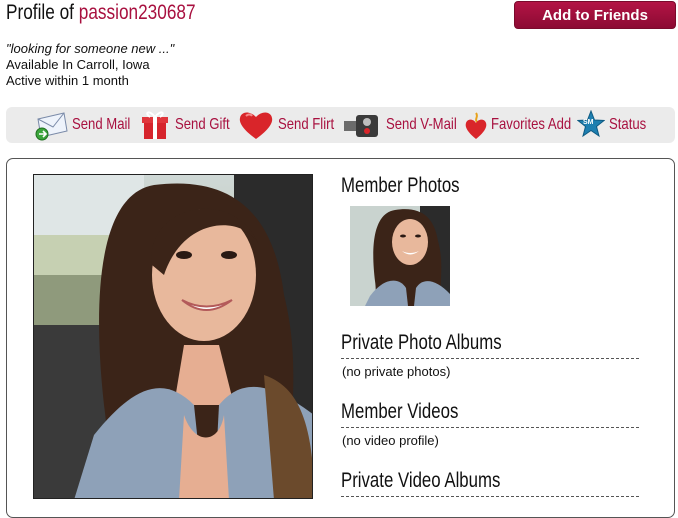 The image size is (678, 518). Describe the element at coordinates (421, 124) in the screenshot. I see `send-vmail-label: Send V-Mail` at that location.